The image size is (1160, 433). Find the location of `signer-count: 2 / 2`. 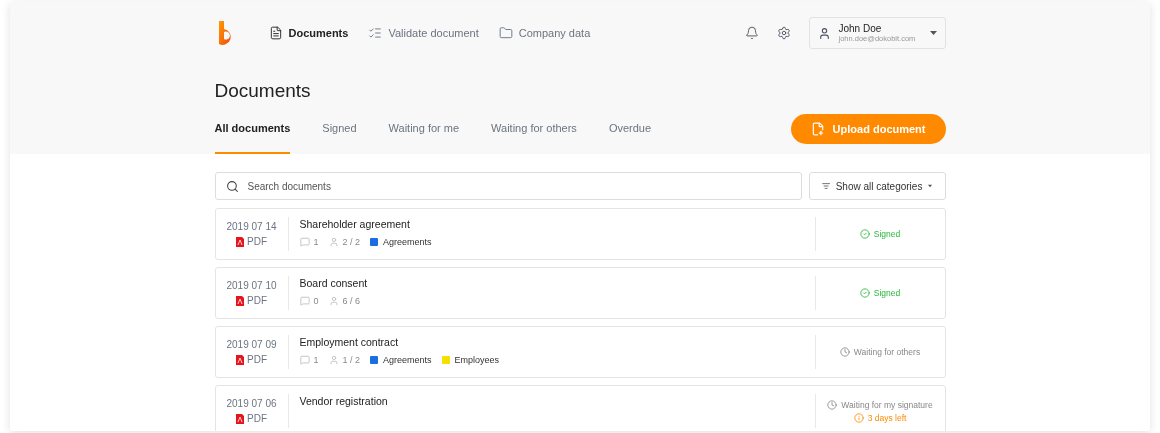

signer-count: 2 / 2 is located at coordinates (344, 242).